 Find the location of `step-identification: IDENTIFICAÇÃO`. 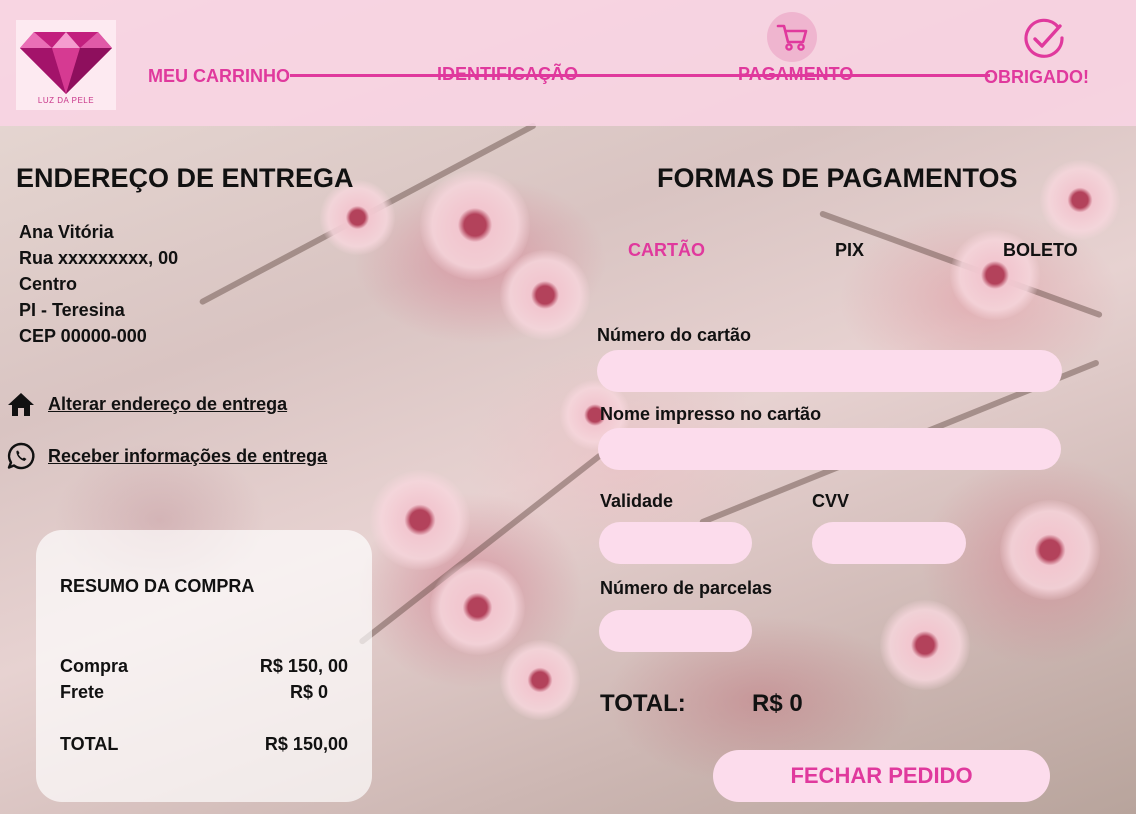

step-identification: IDENTIFICAÇÃO is located at coordinates (507, 74).